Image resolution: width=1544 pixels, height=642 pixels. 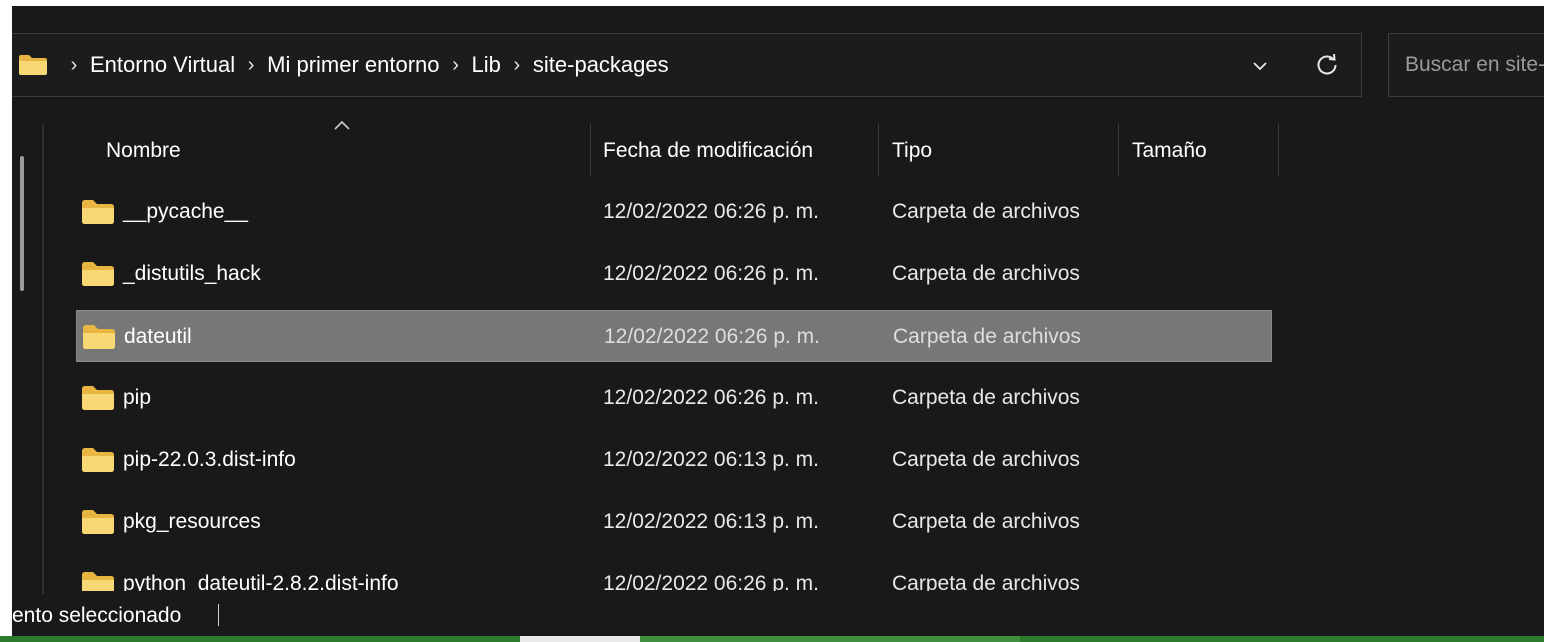 I want to click on file-name: __pycache__, so click(x=185, y=211).